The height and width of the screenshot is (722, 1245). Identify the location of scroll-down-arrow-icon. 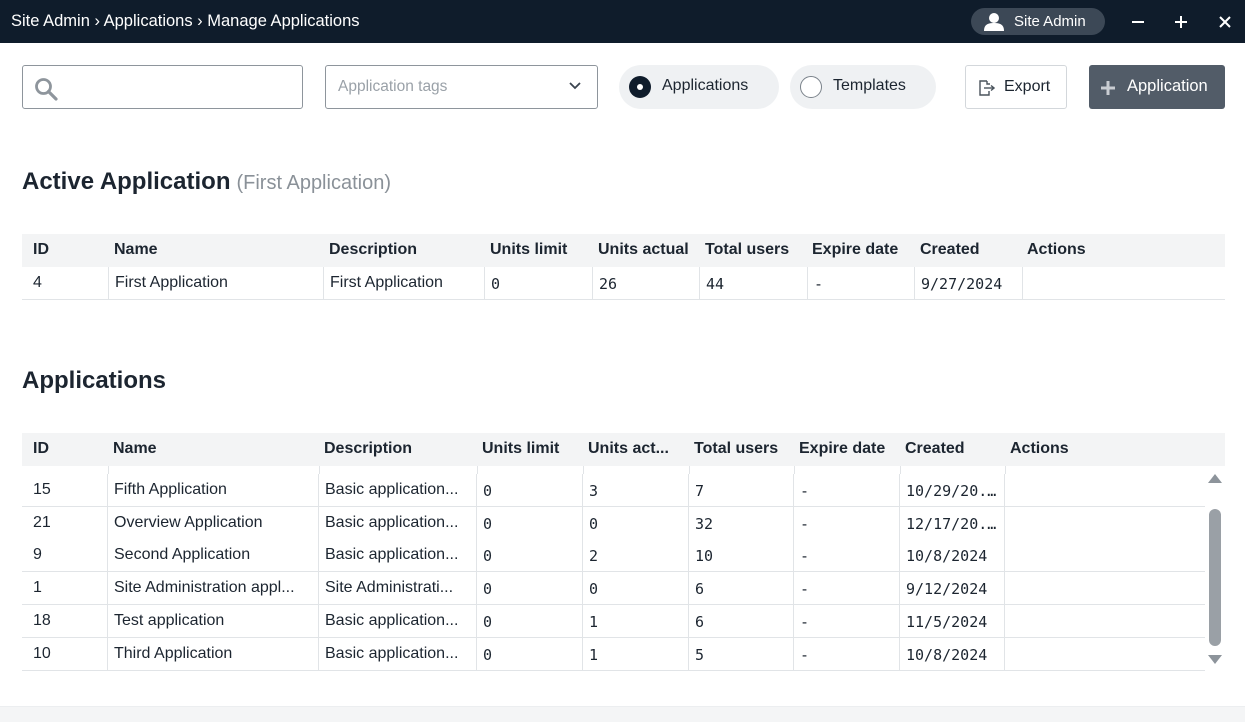
(1215, 659).